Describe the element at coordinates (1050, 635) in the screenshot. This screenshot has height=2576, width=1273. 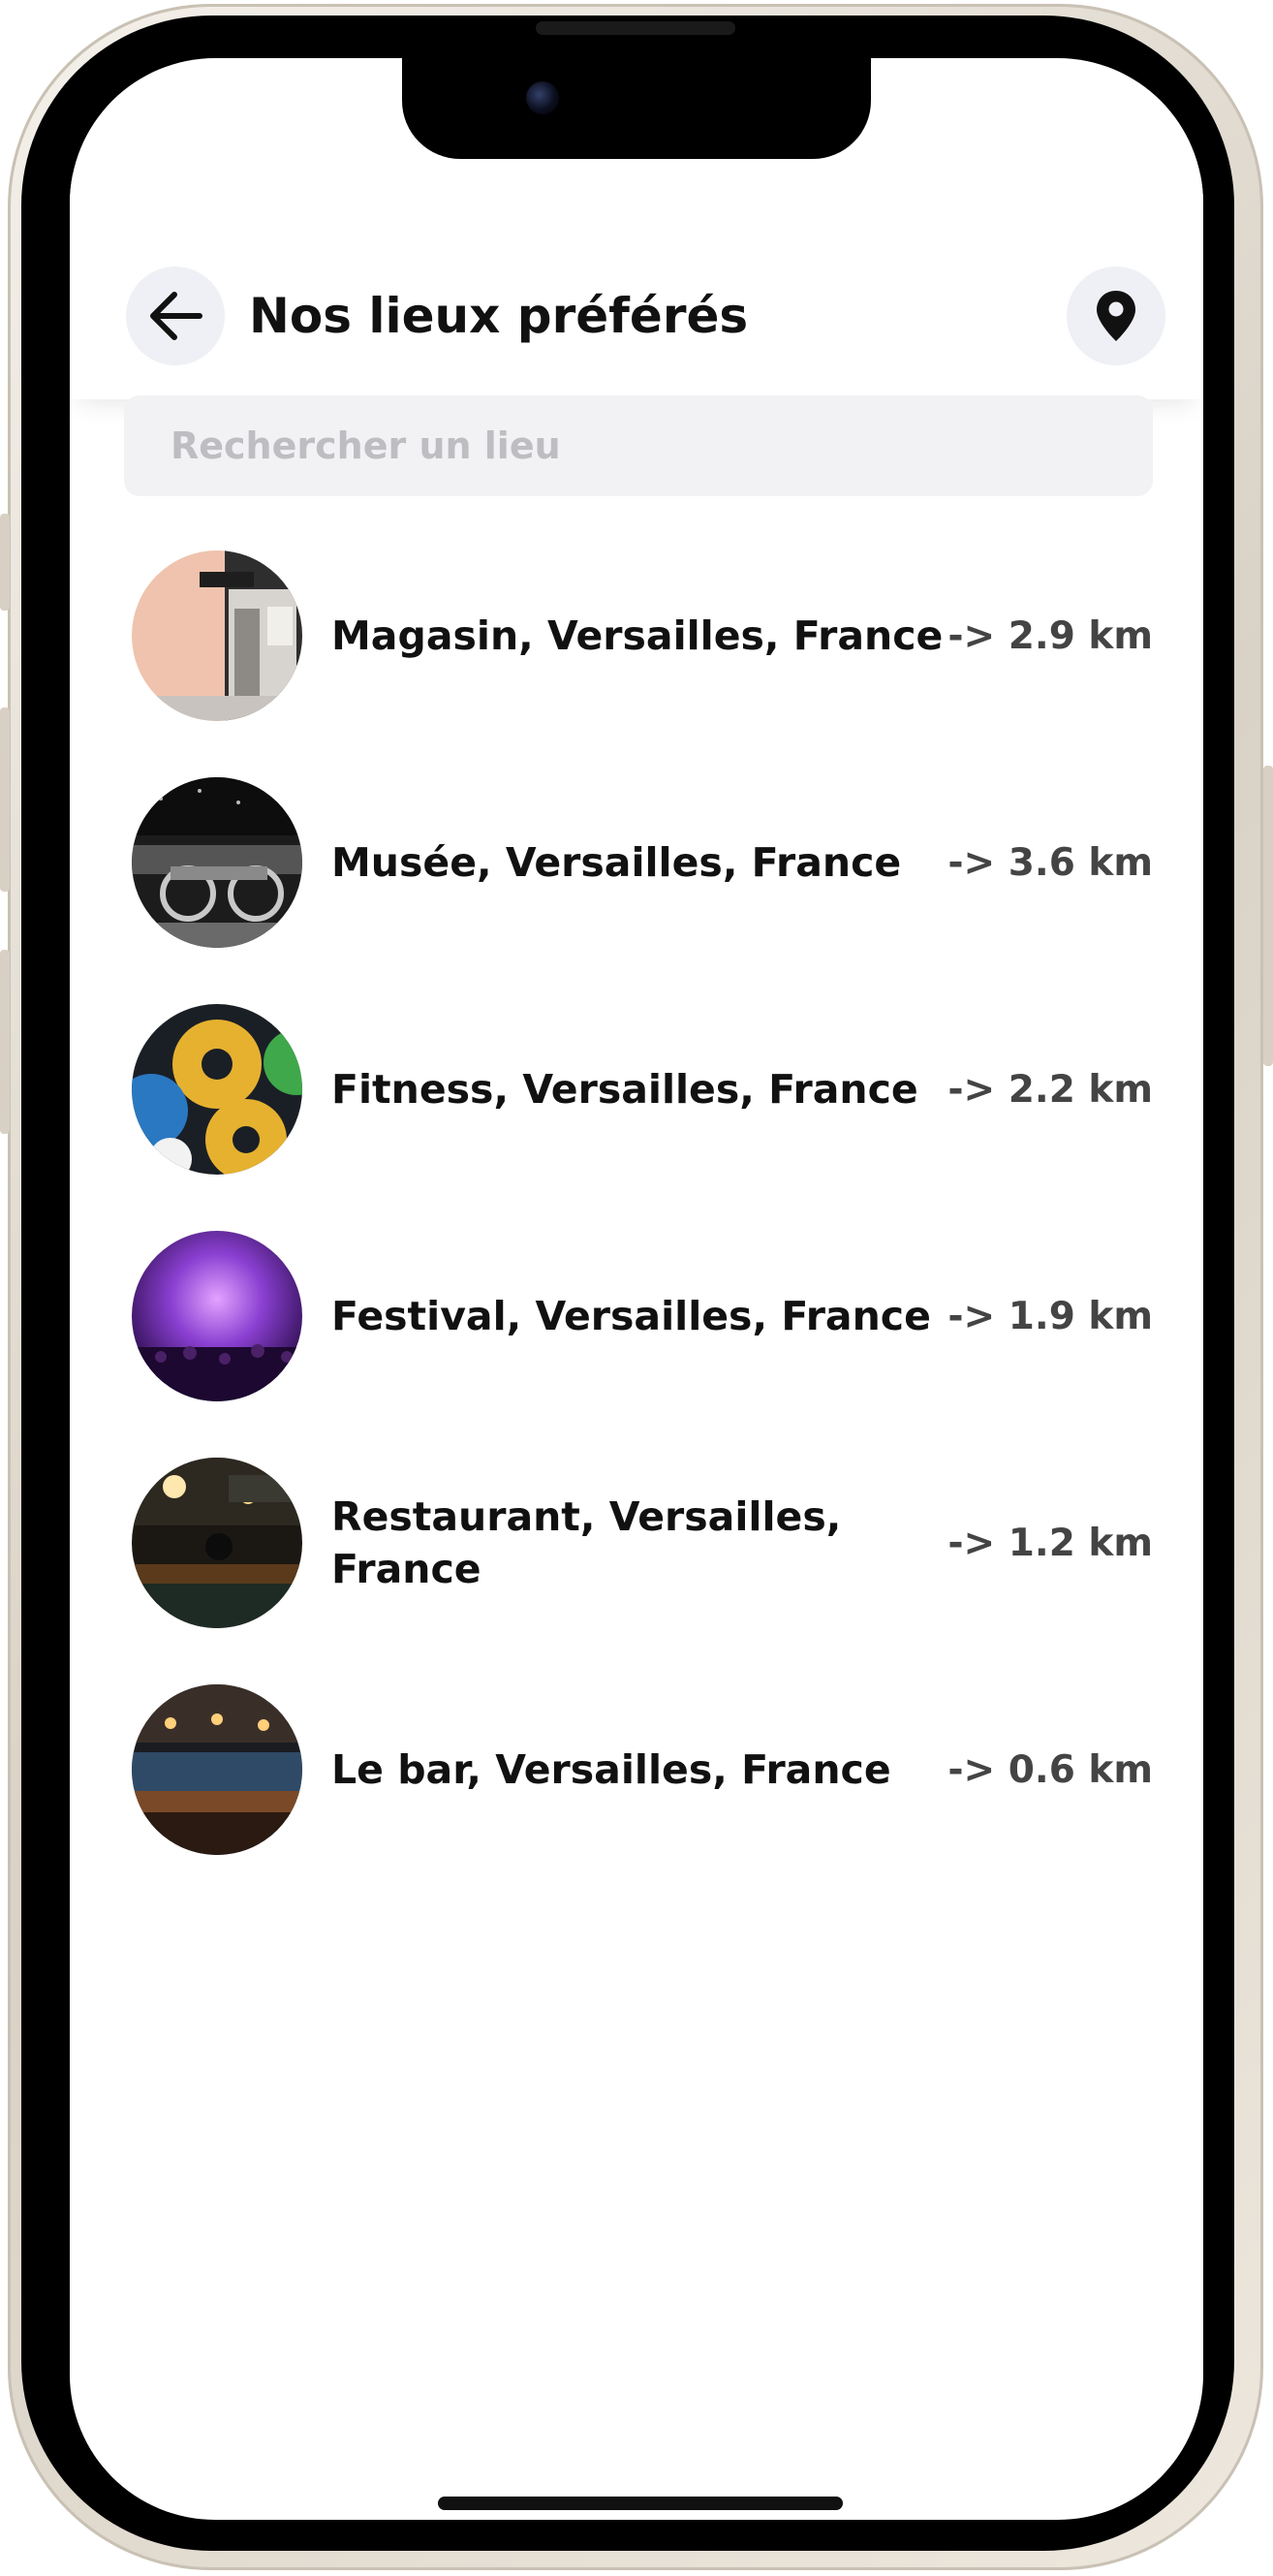
I see `place-distance: -> 2.9 km` at that location.